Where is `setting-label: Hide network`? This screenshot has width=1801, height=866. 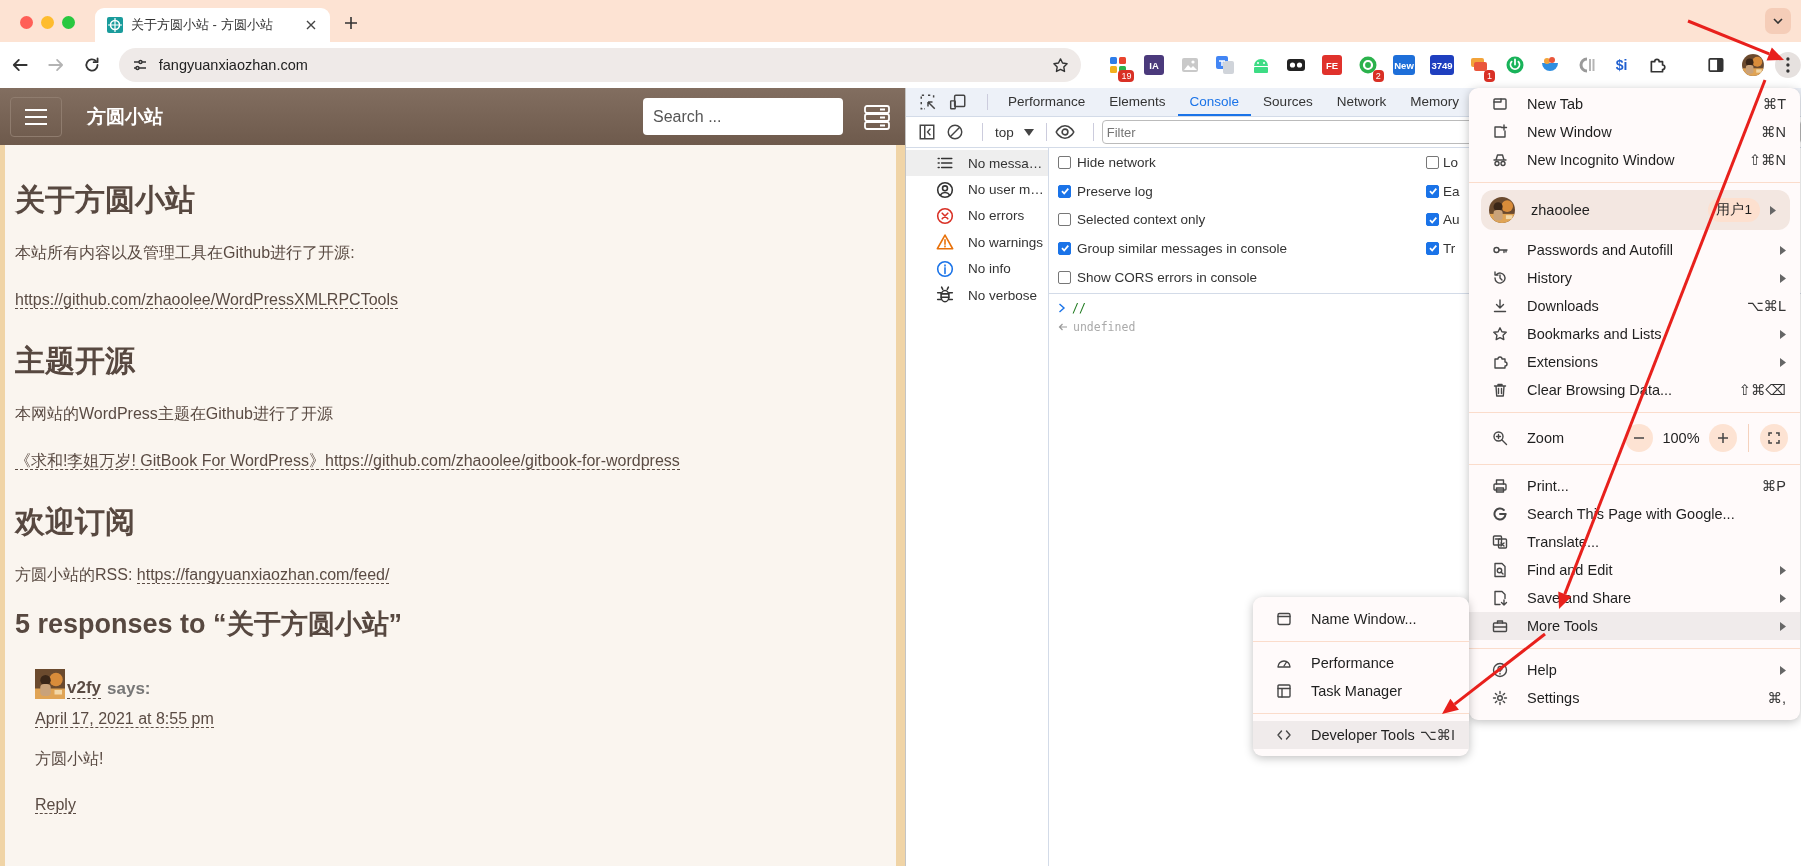
setting-label: Hide network is located at coordinates (1116, 162).